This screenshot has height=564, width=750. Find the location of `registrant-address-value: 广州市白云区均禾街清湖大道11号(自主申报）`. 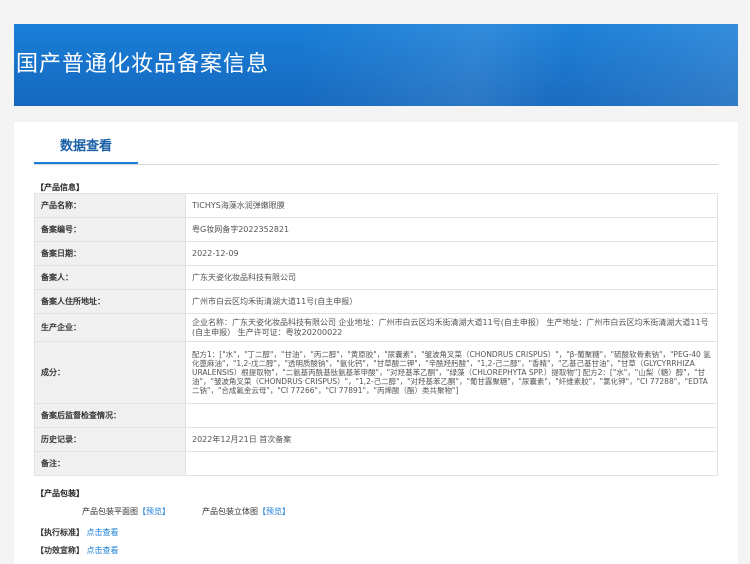

registrant-address-value: 广州市白云区均禾街清湖大道11号(自主申报） is located at coordinates (451, 301).